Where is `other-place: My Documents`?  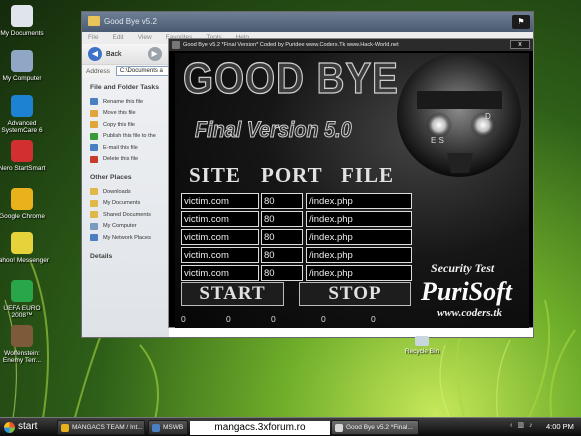
other-place: My Documents is located at coordinates (129, 204).